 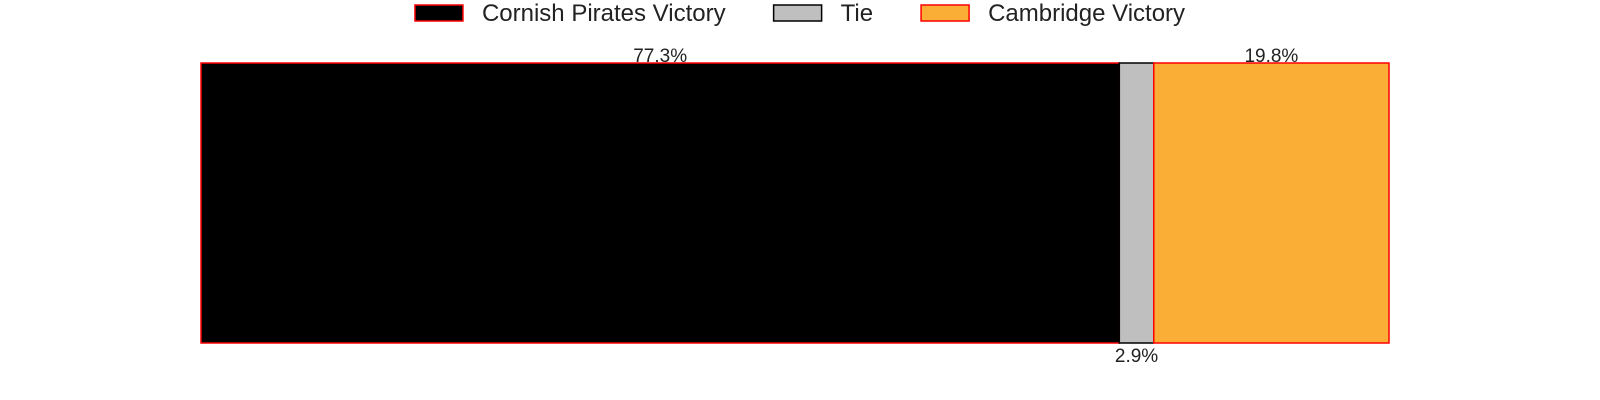 What do you see at coordinates (1136, 203) in the screenshot?
I see `bar-segment-tie` at bounding box center [1136, 203].